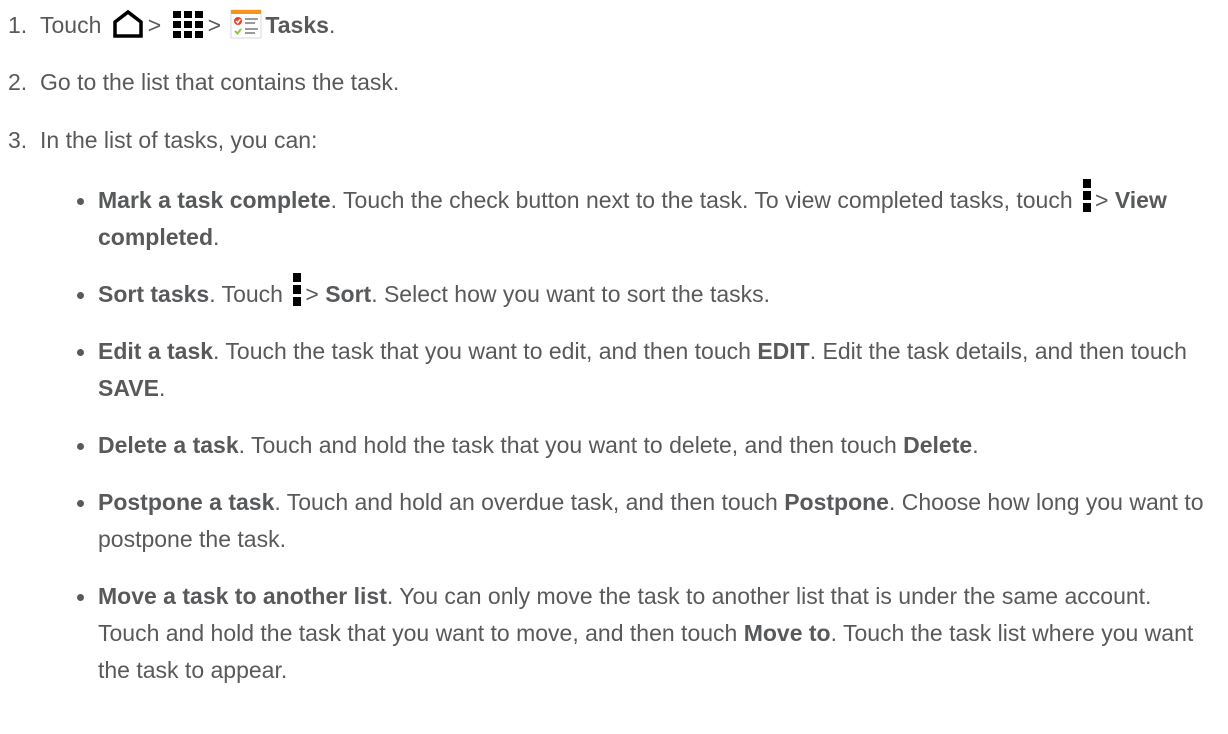 This screenshot has width=1228, height=734. I want to click on step-number: 2., so click(18, 82).